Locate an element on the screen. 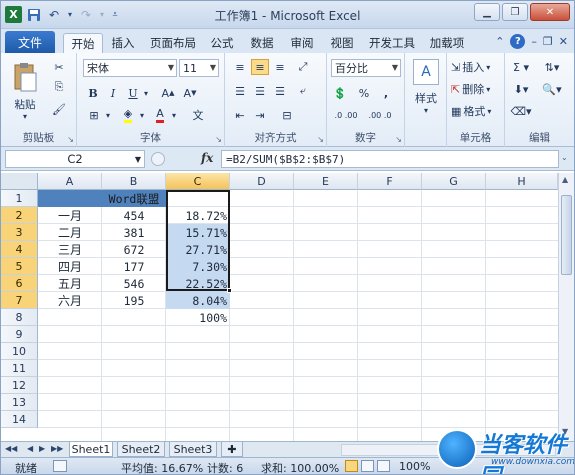  tab-review: 审阅 is located at coordinates (302, 43).